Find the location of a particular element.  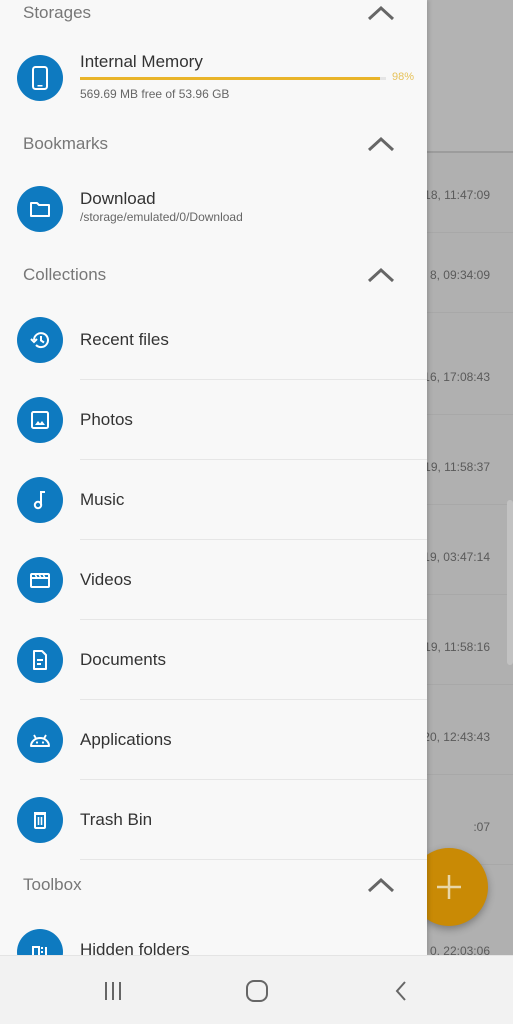

item-label: Hidden folders is located at coordinates (135, 947).